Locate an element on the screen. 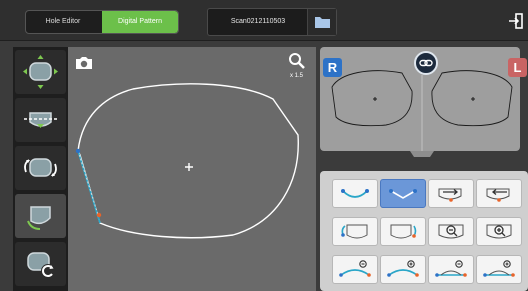  curve-concave-icon is located at coordinates (403, 194).